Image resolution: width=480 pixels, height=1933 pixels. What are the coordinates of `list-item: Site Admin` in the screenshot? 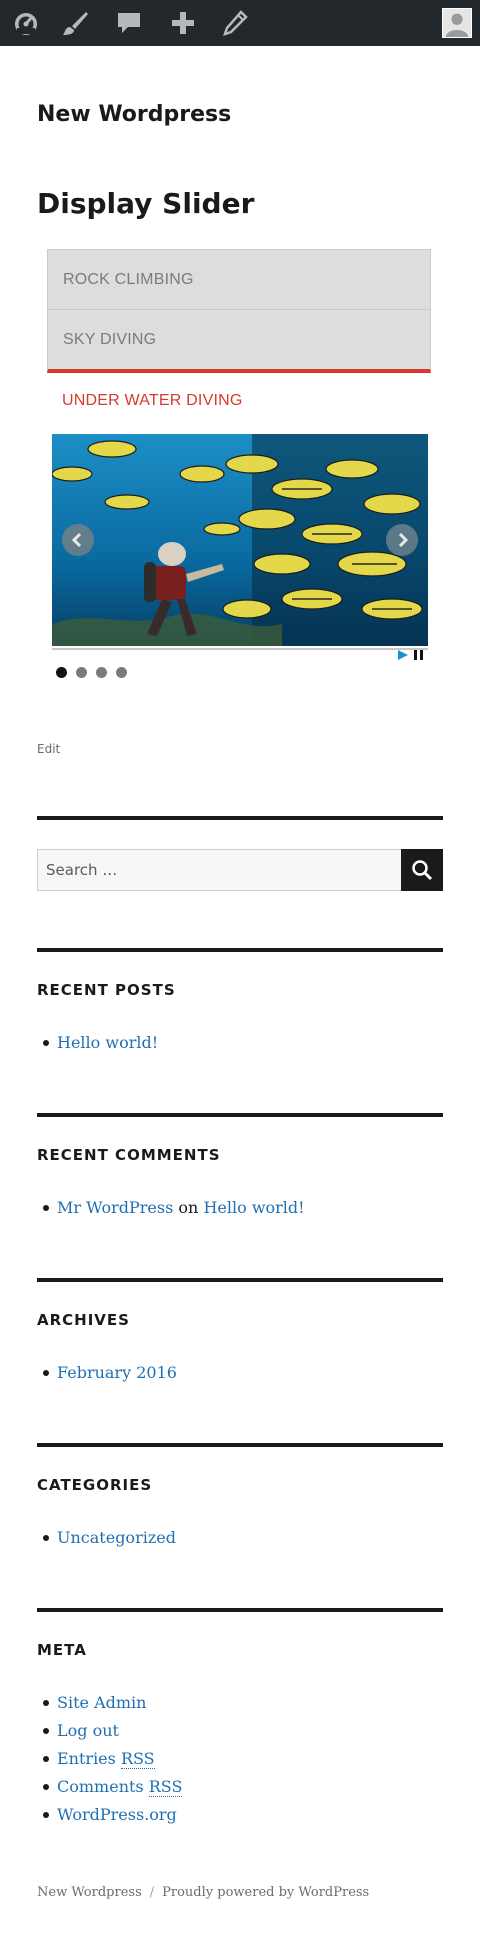 It's located at (109, 1703).